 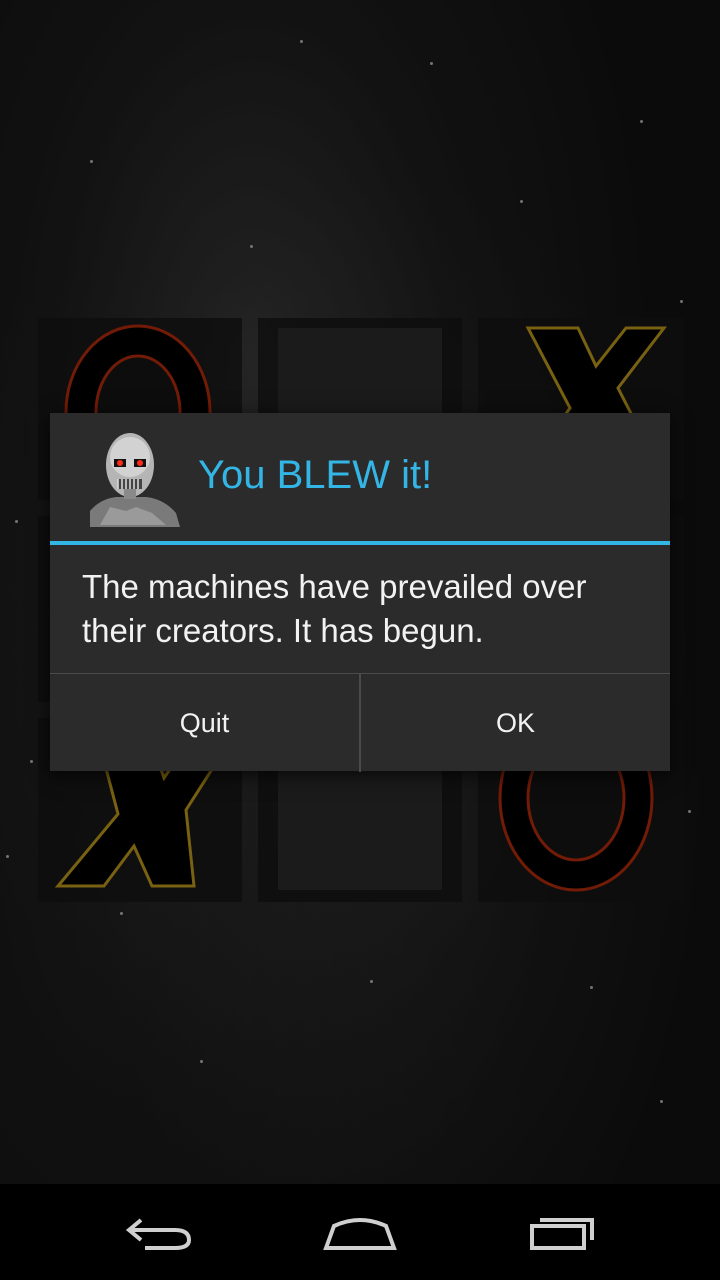 What do you see at coordinates (360, 543) in the screenshot?
I see `title-divider` at bounding box center [360, 543].